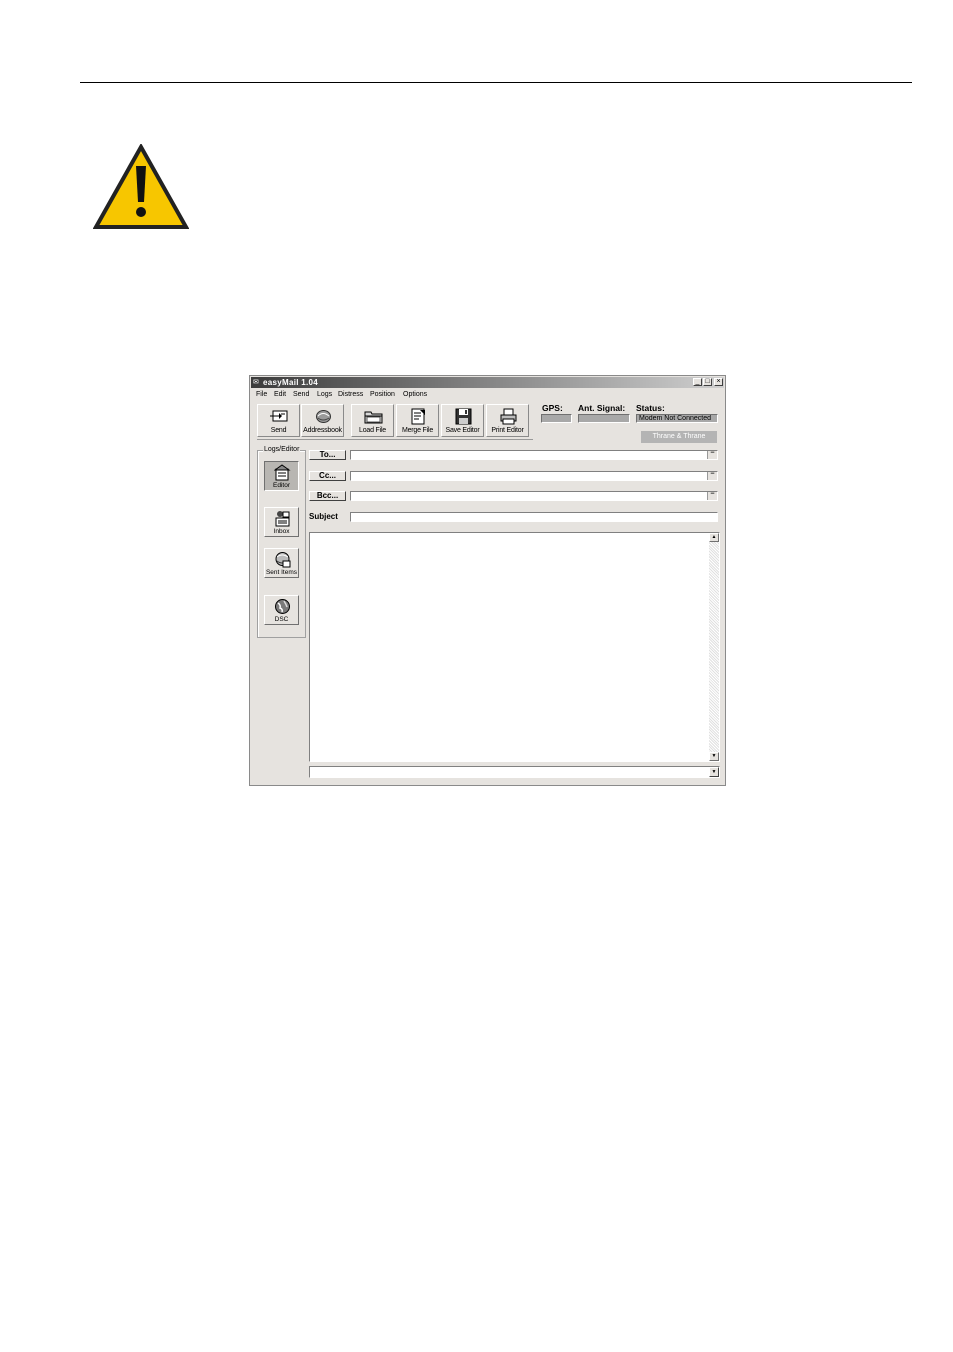 The height and width of the screenshot is (1352, 953). I want to click on warning-icon, so click(141, 186).